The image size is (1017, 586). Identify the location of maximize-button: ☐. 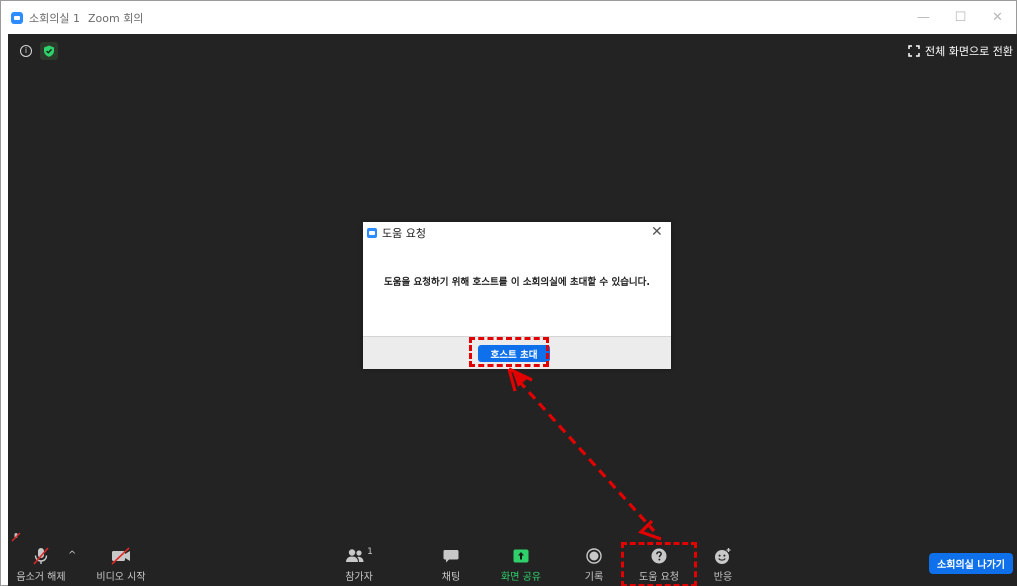
(960, 17).